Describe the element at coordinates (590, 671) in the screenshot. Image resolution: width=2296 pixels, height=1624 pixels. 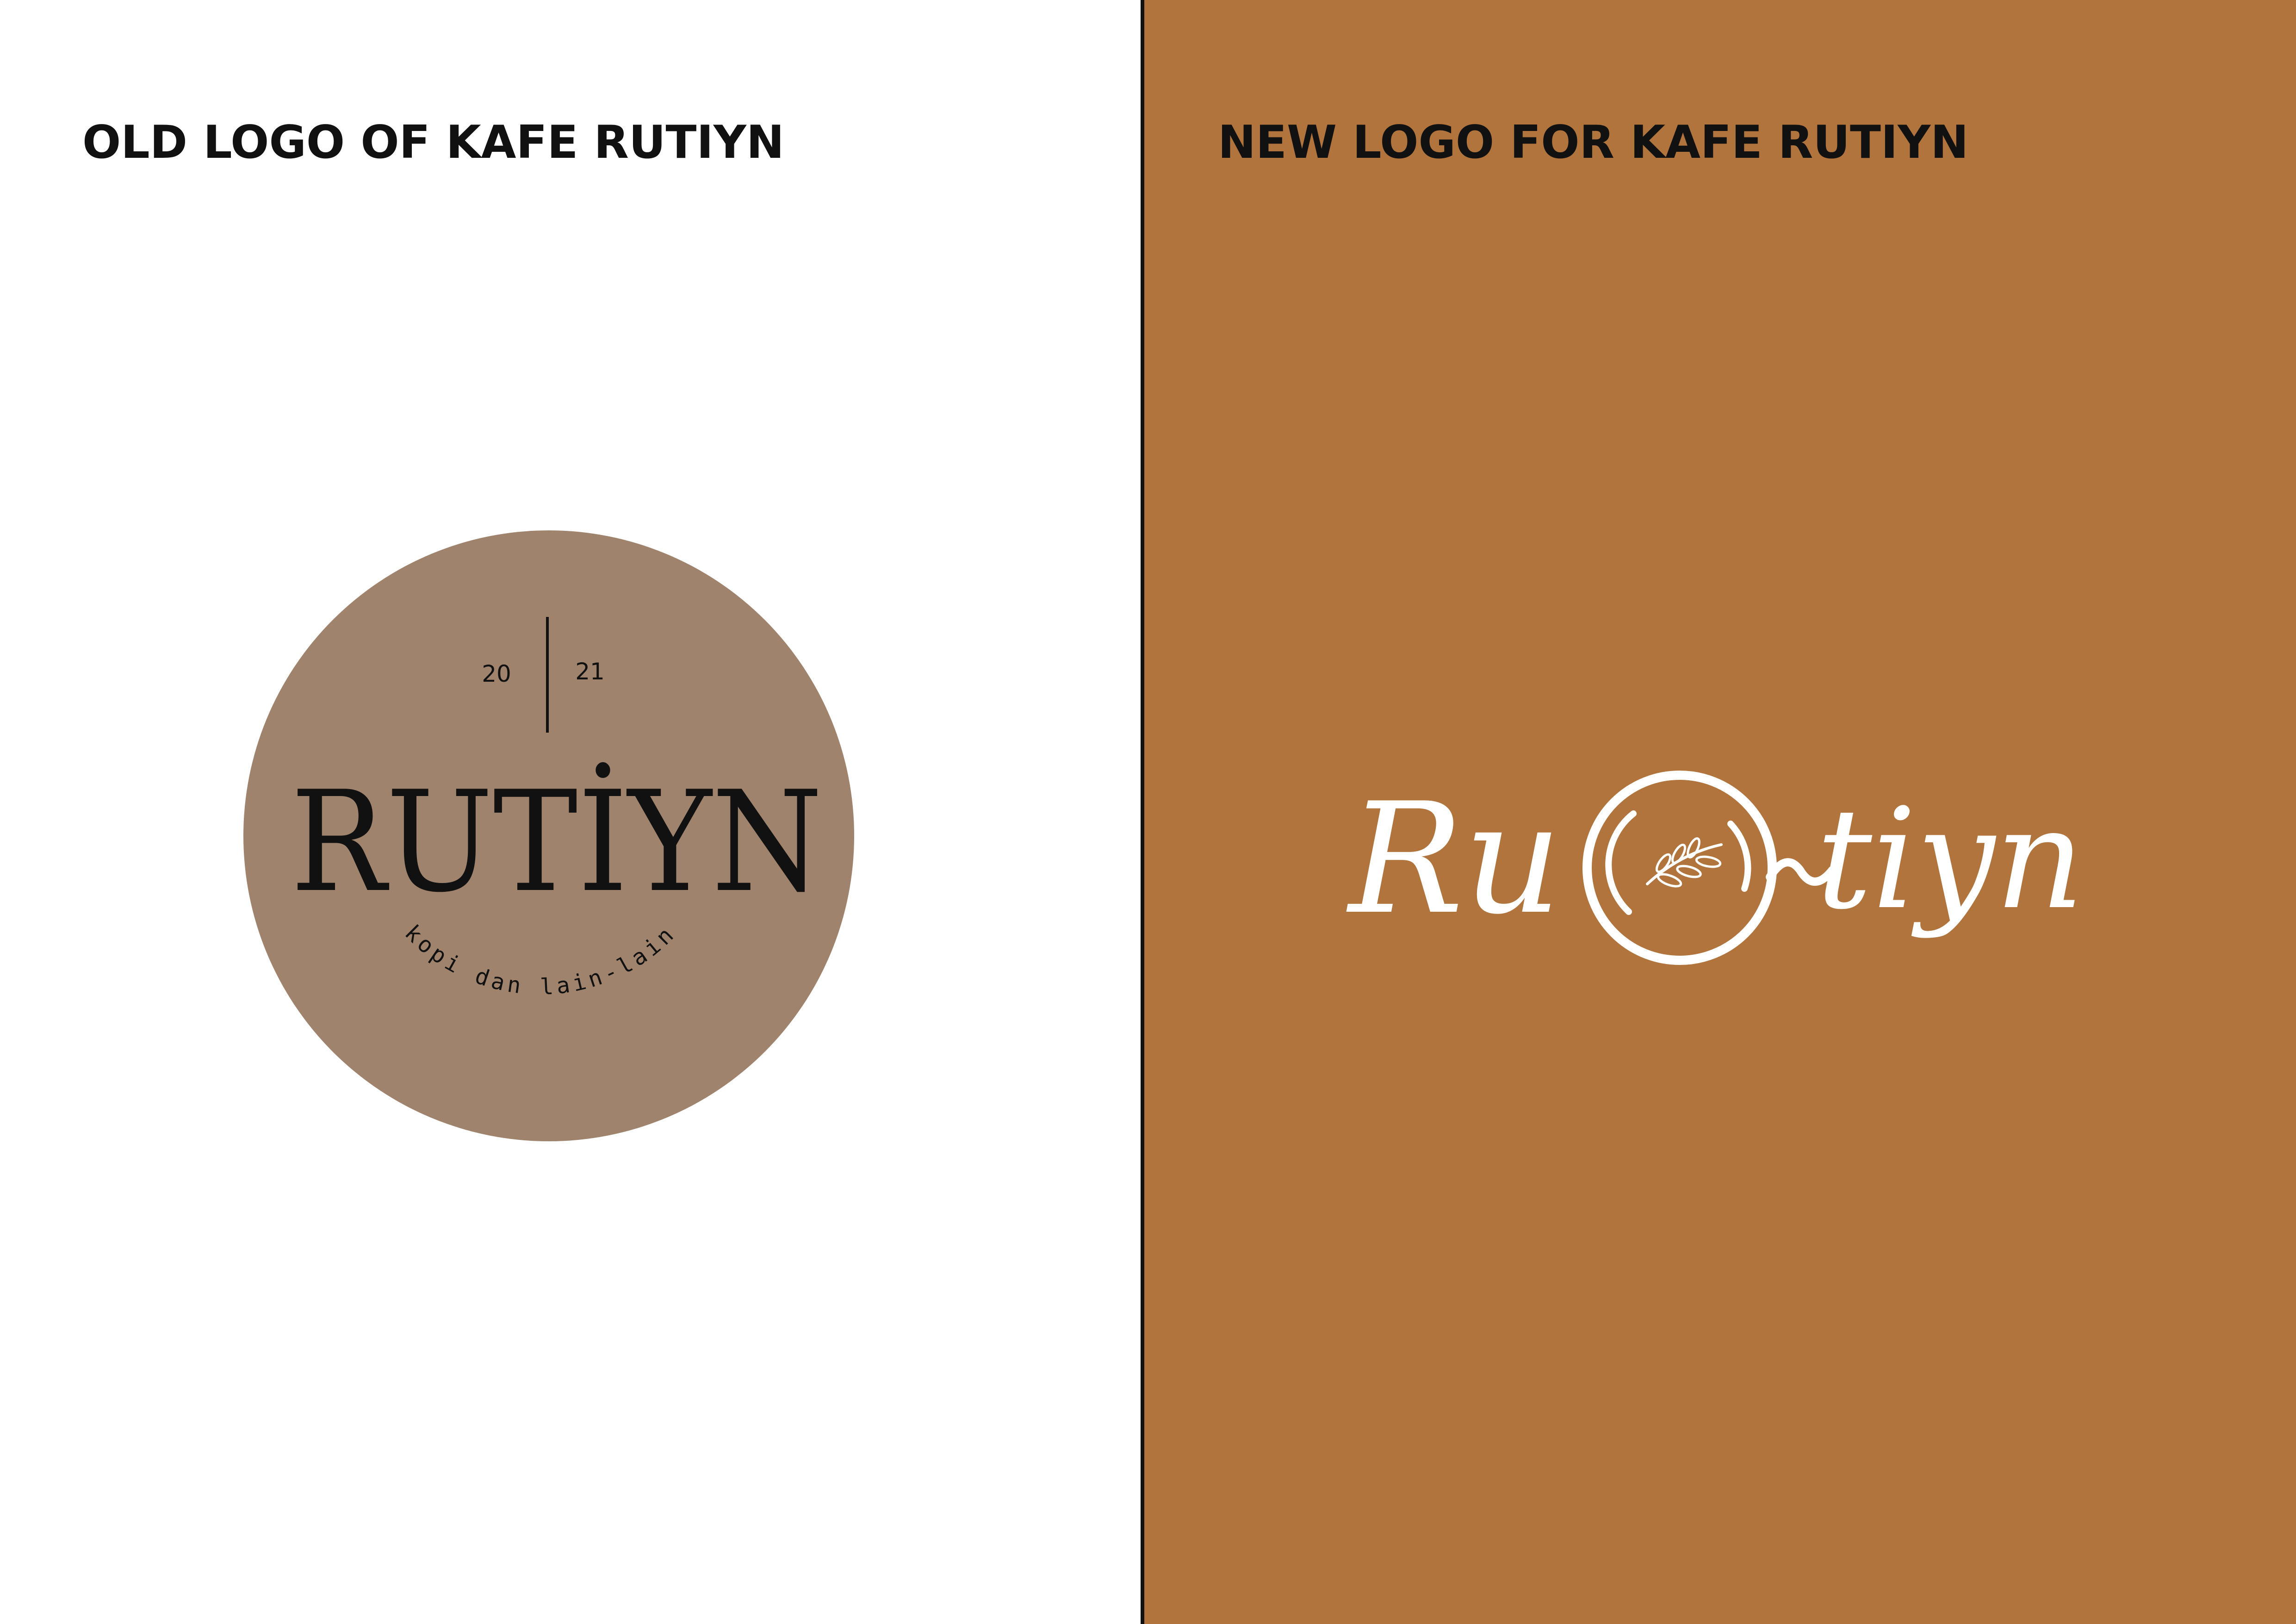
I see `year-right: 21` at that location.